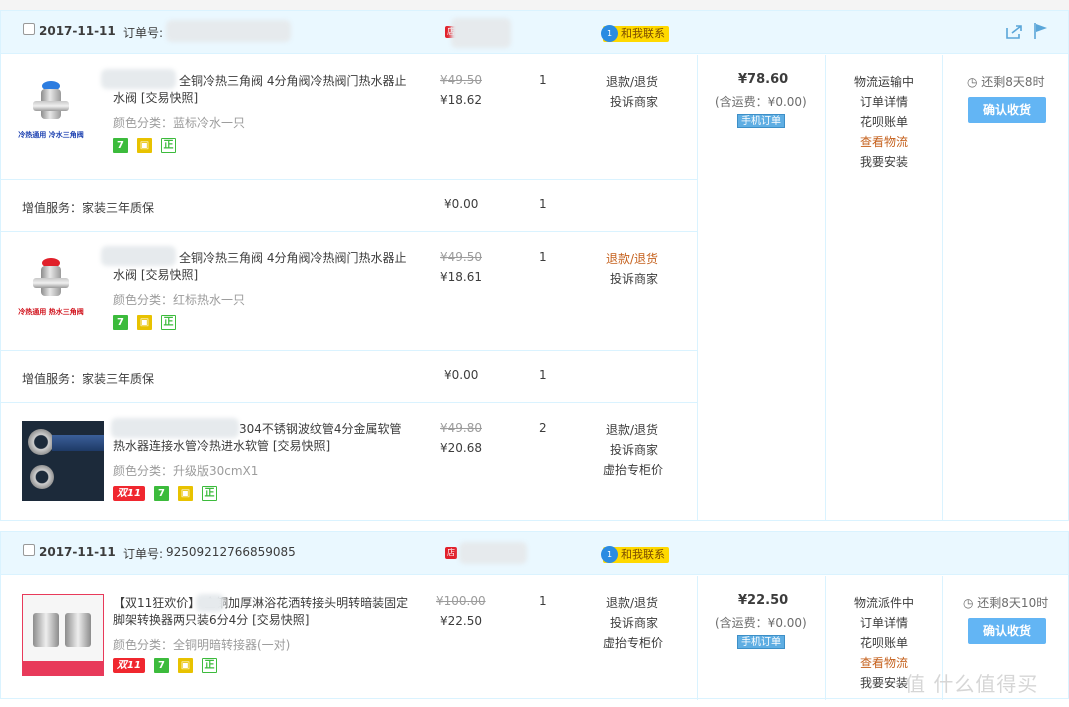  I want to click on order-gap, so click(534, 526).